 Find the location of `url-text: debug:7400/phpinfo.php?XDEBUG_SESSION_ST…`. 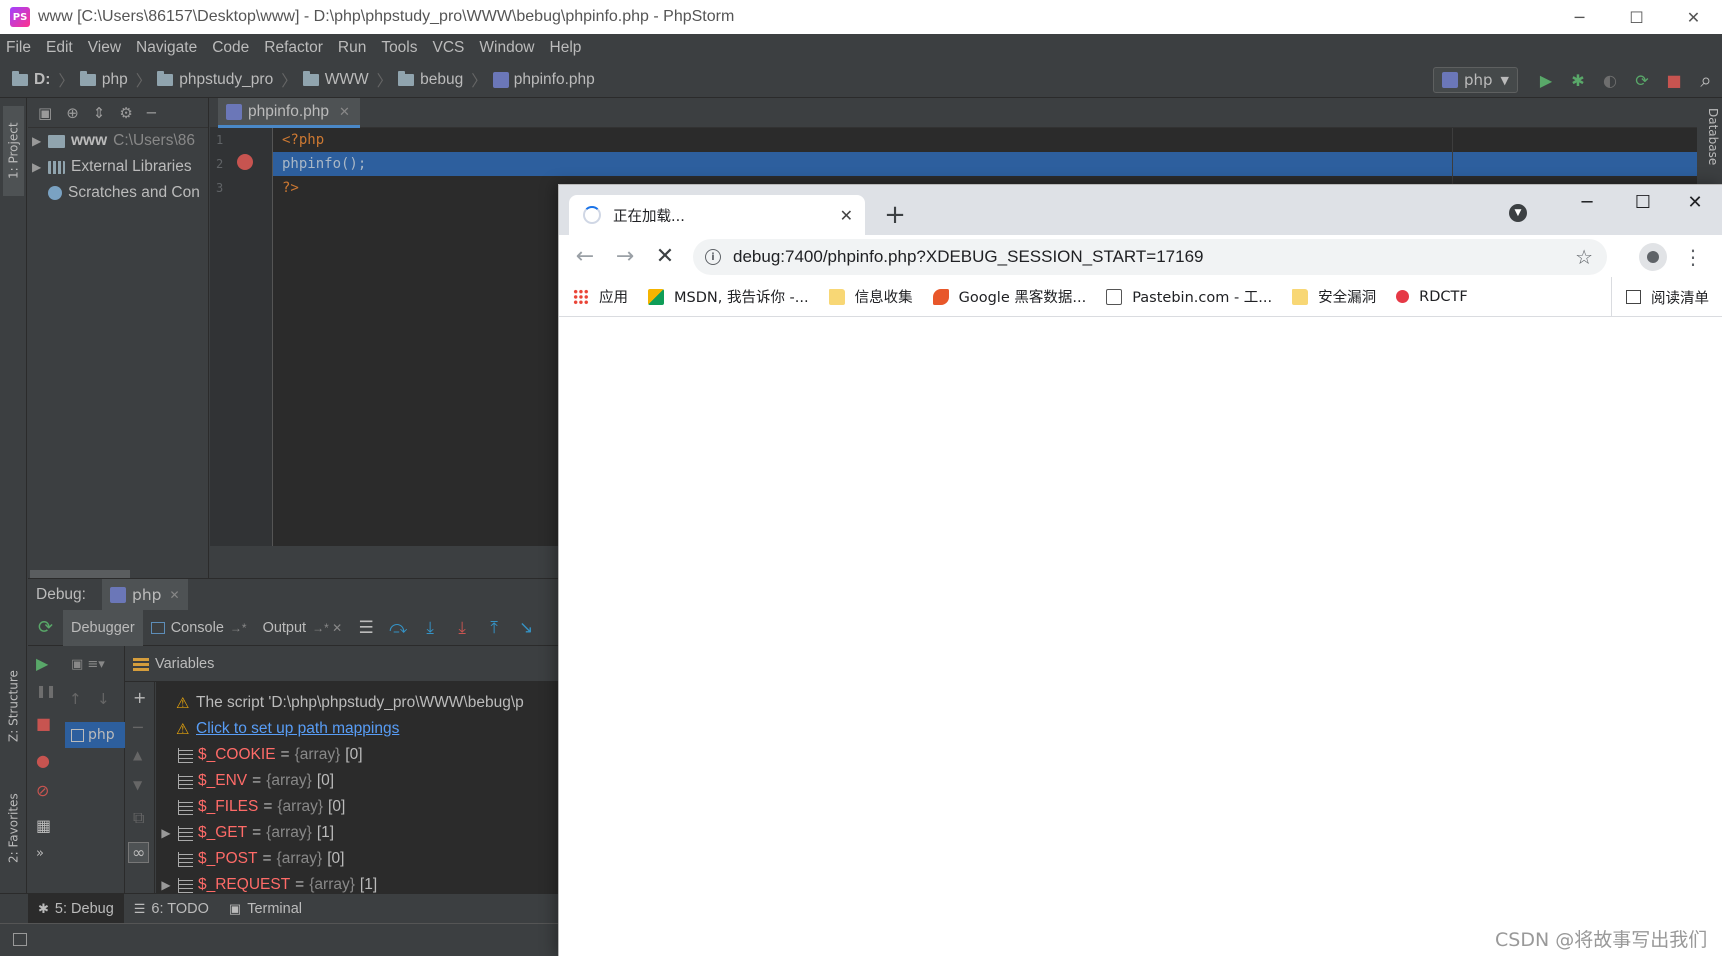

url-text: debug:7400/phpinfo.php?XDEBUG_SESSION_ST… is located at coordinates (968, 257).